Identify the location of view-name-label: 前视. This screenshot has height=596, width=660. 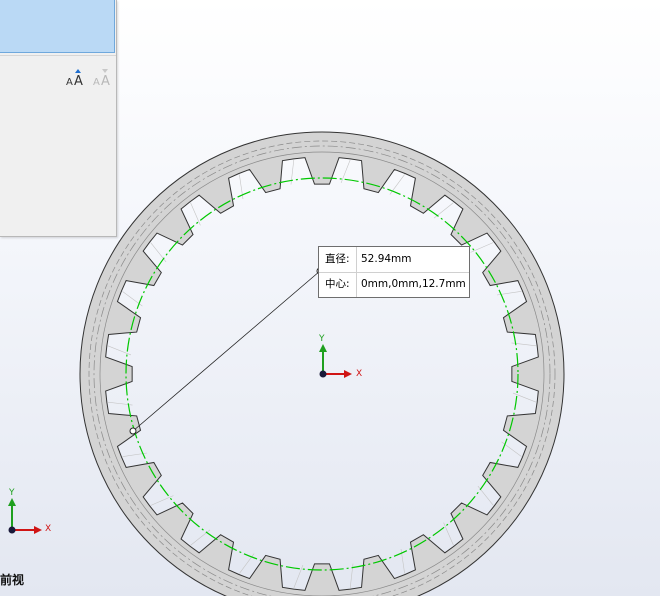
(12, 580).